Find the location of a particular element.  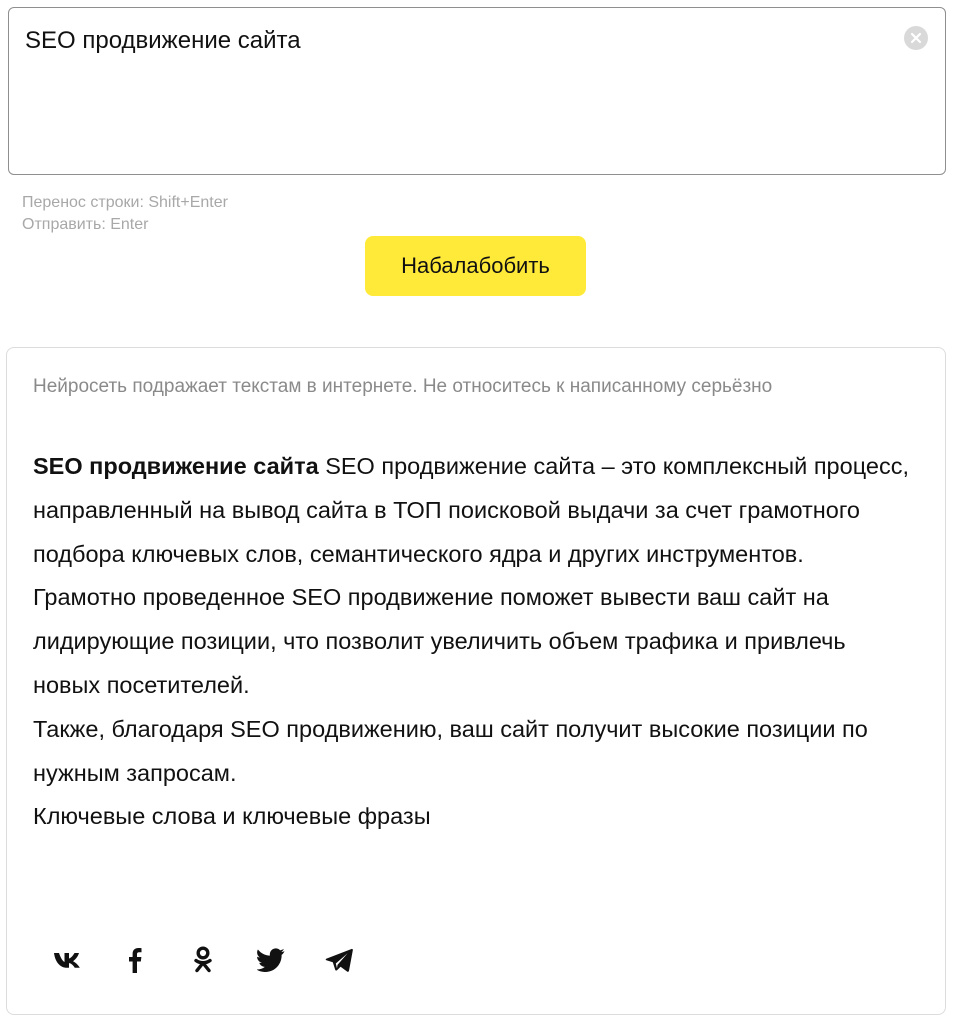

close-icon is located at coordinates (916, 38).